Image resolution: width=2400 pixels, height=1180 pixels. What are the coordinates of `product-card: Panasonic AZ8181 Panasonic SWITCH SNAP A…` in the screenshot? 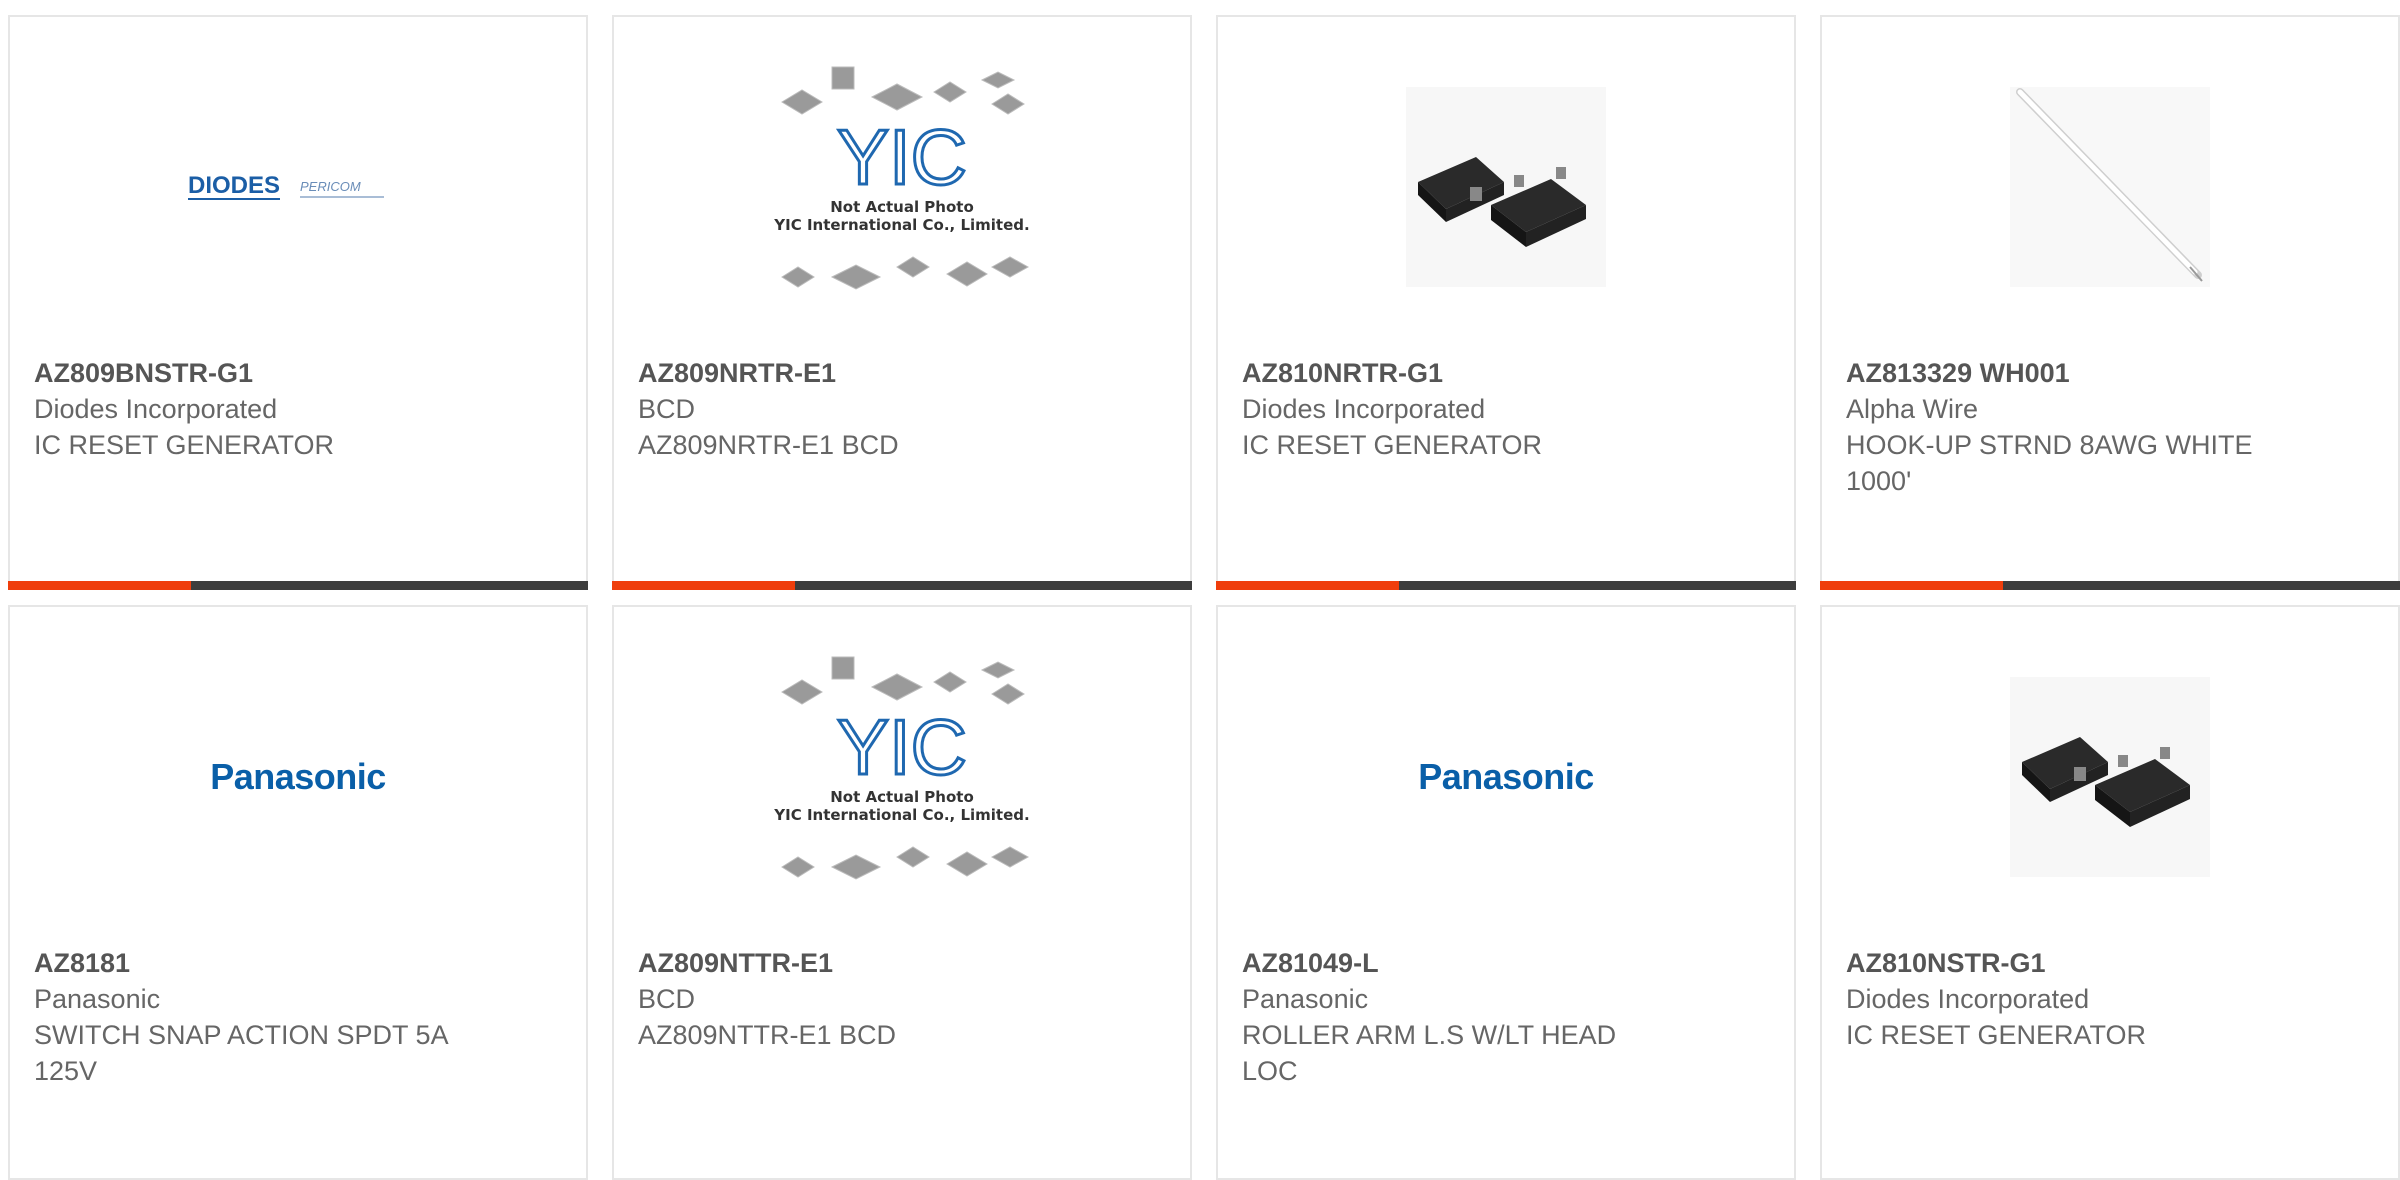 It's located at (298, 892).